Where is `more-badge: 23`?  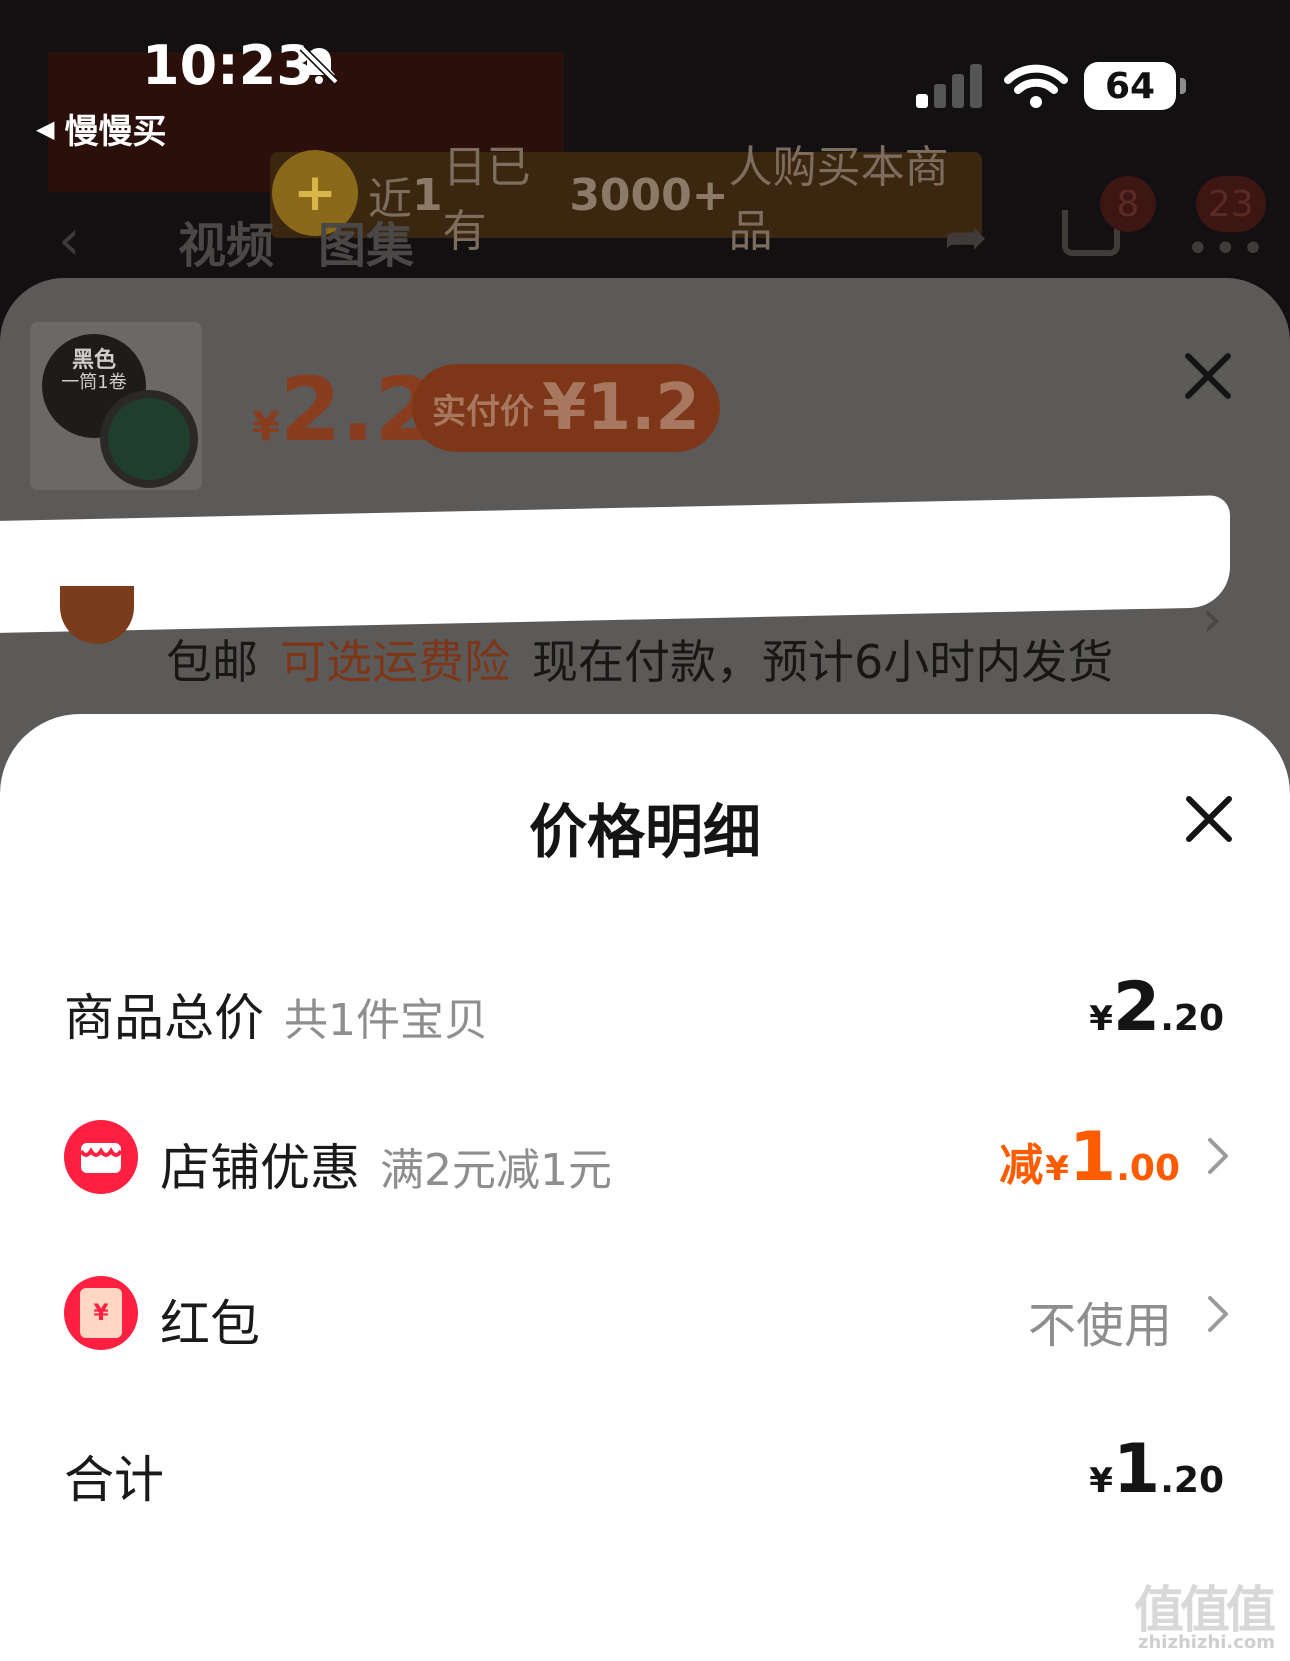
more-badge: 23 is located at coordinates (1231, 204).